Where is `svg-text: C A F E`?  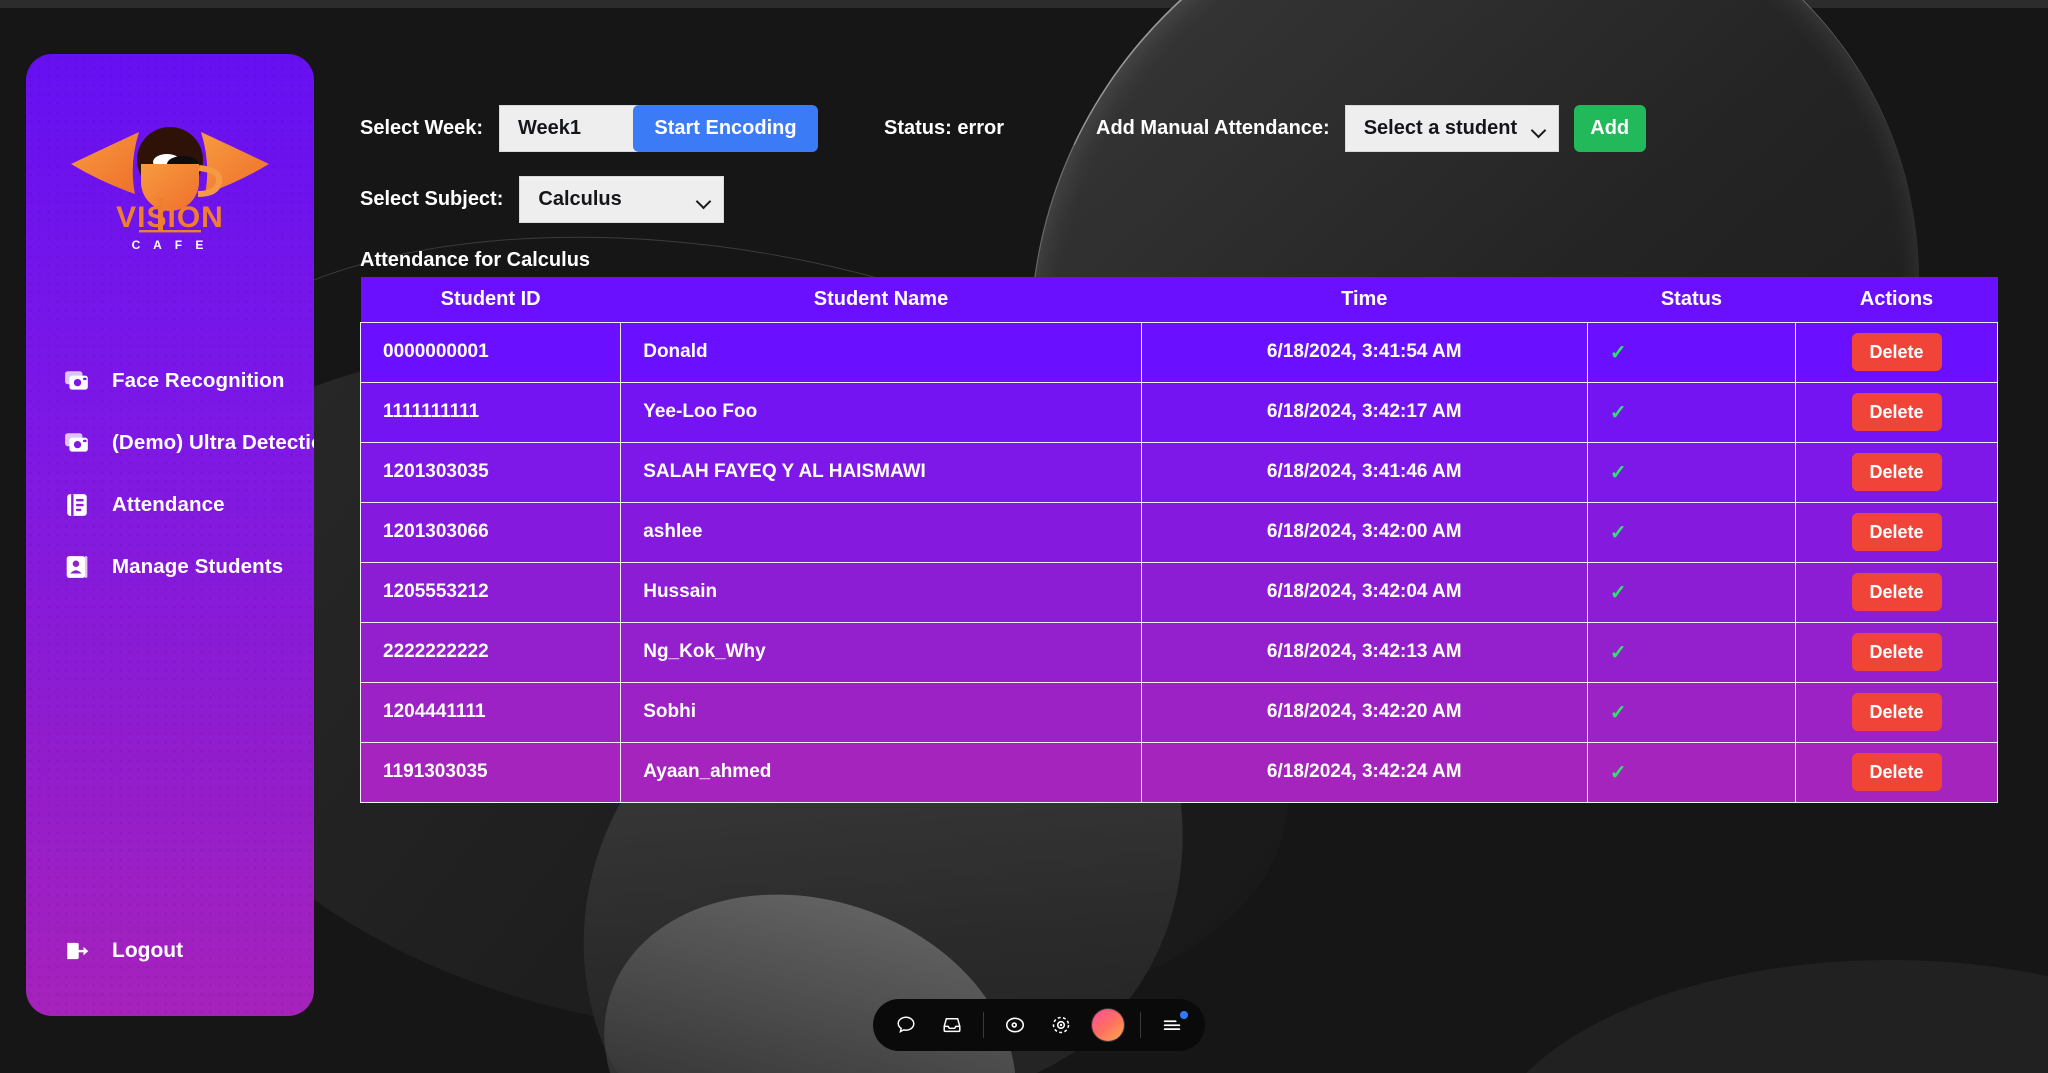
svg-text: C A F E is located at coordinates (170, 245).